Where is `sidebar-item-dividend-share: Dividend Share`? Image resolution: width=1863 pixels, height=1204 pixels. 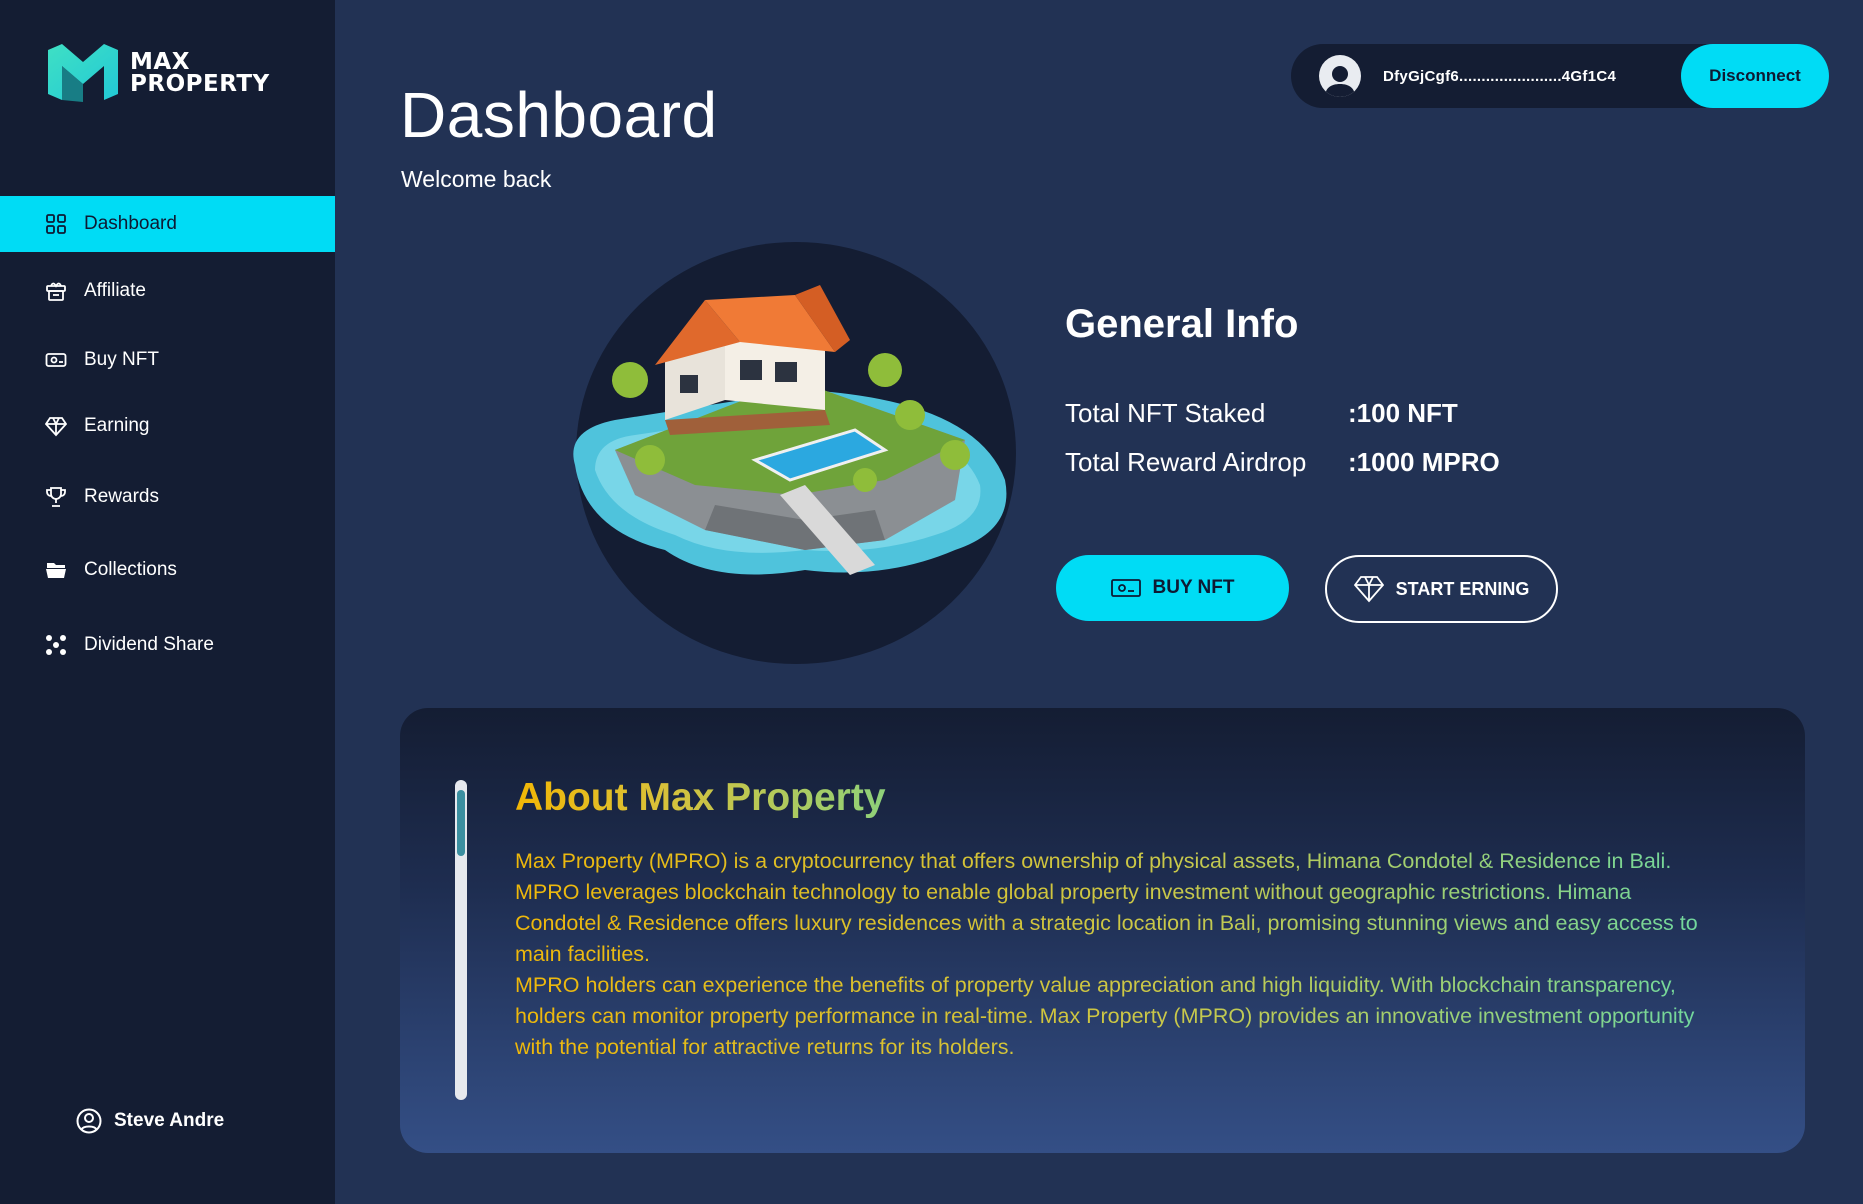 sidebar-item-dividend-share: Dividend Share is located at coordinates (167, 645).